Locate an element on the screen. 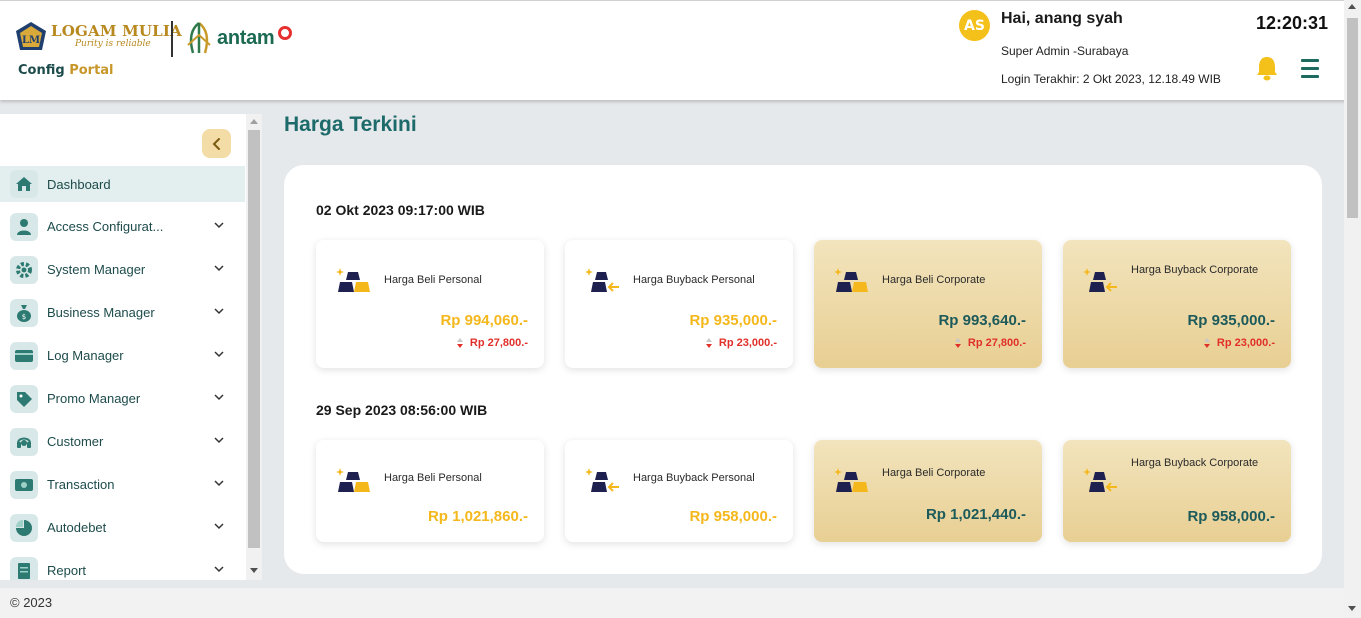  price-card: Harga Buyback Corporate Rp 958,000.- is located at coordinates (1177, 491).